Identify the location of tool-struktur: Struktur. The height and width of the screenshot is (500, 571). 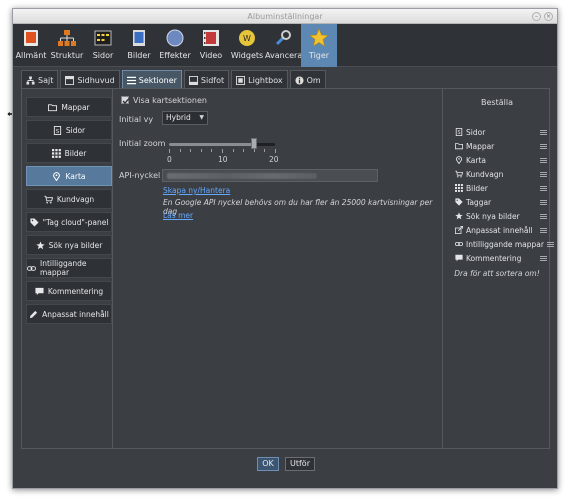
(67, 45).